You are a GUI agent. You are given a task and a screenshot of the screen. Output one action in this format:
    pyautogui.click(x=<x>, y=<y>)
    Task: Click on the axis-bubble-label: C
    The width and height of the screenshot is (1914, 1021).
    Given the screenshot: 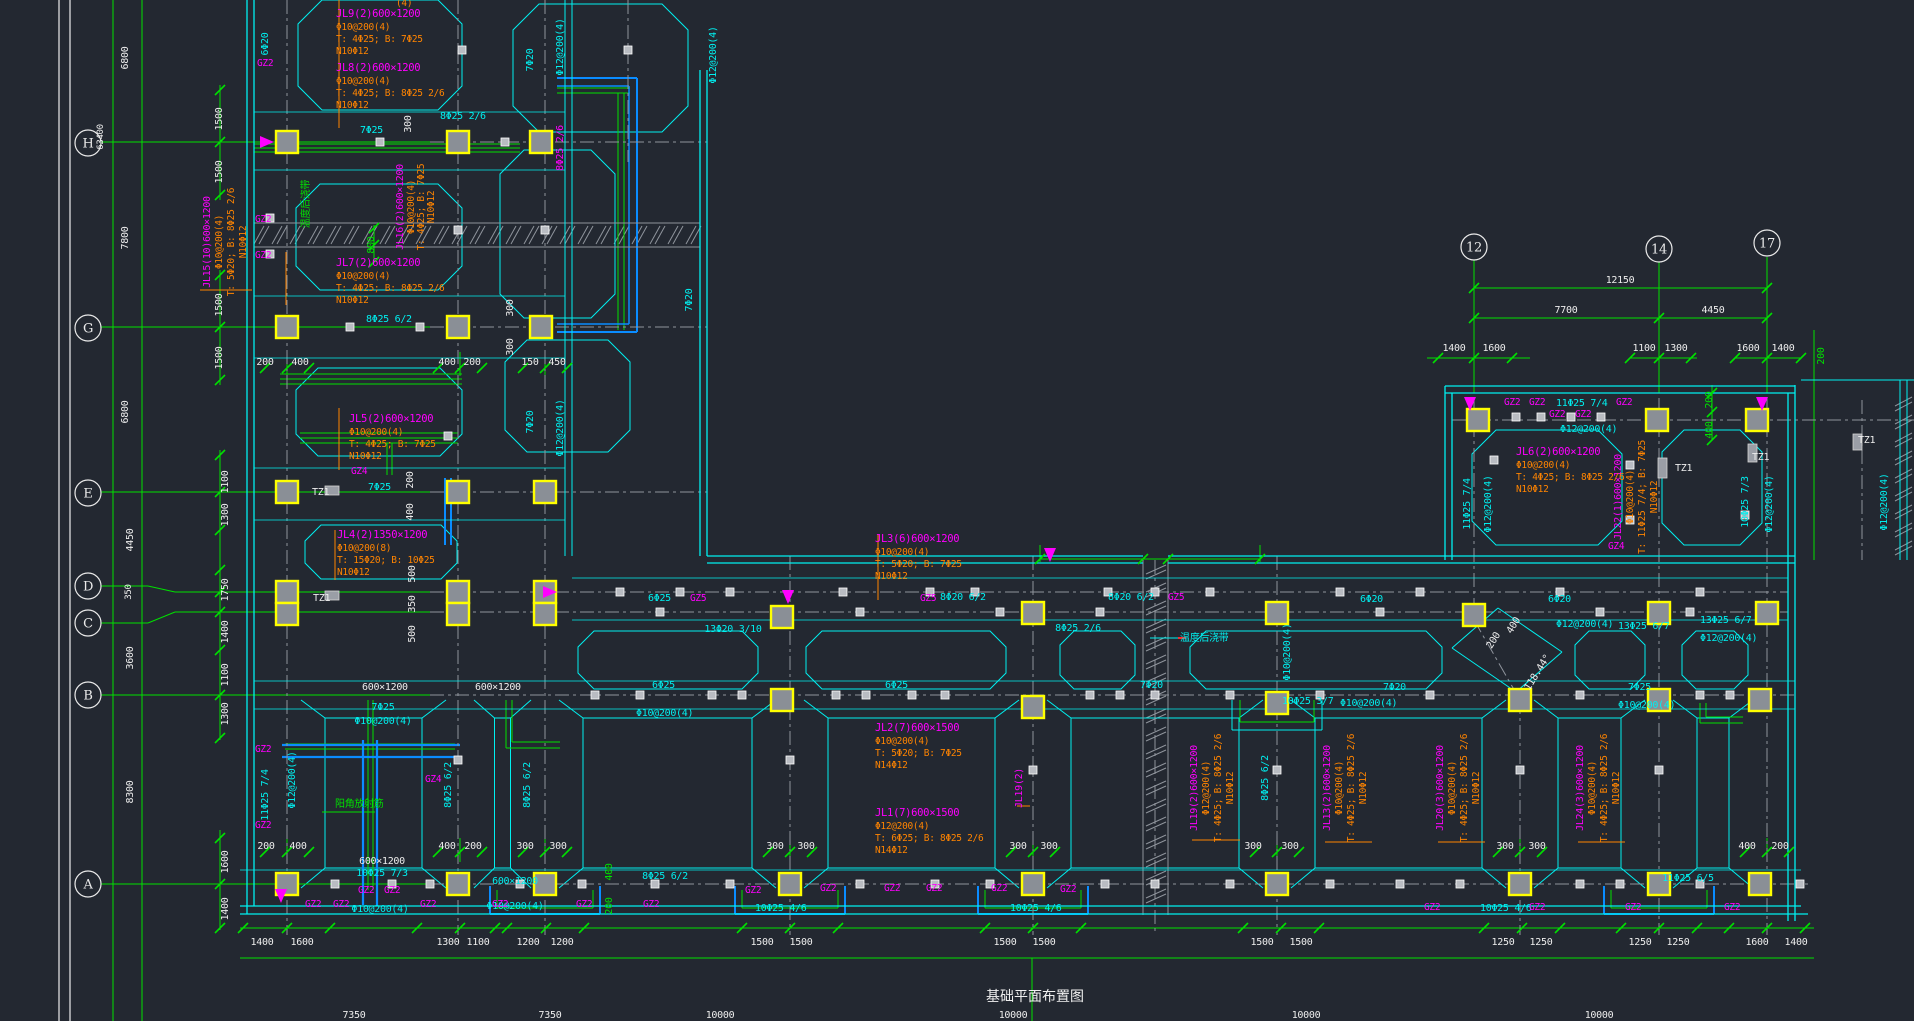 What is the action you would take?
    pyautogui.click(x=88, y=624)
    